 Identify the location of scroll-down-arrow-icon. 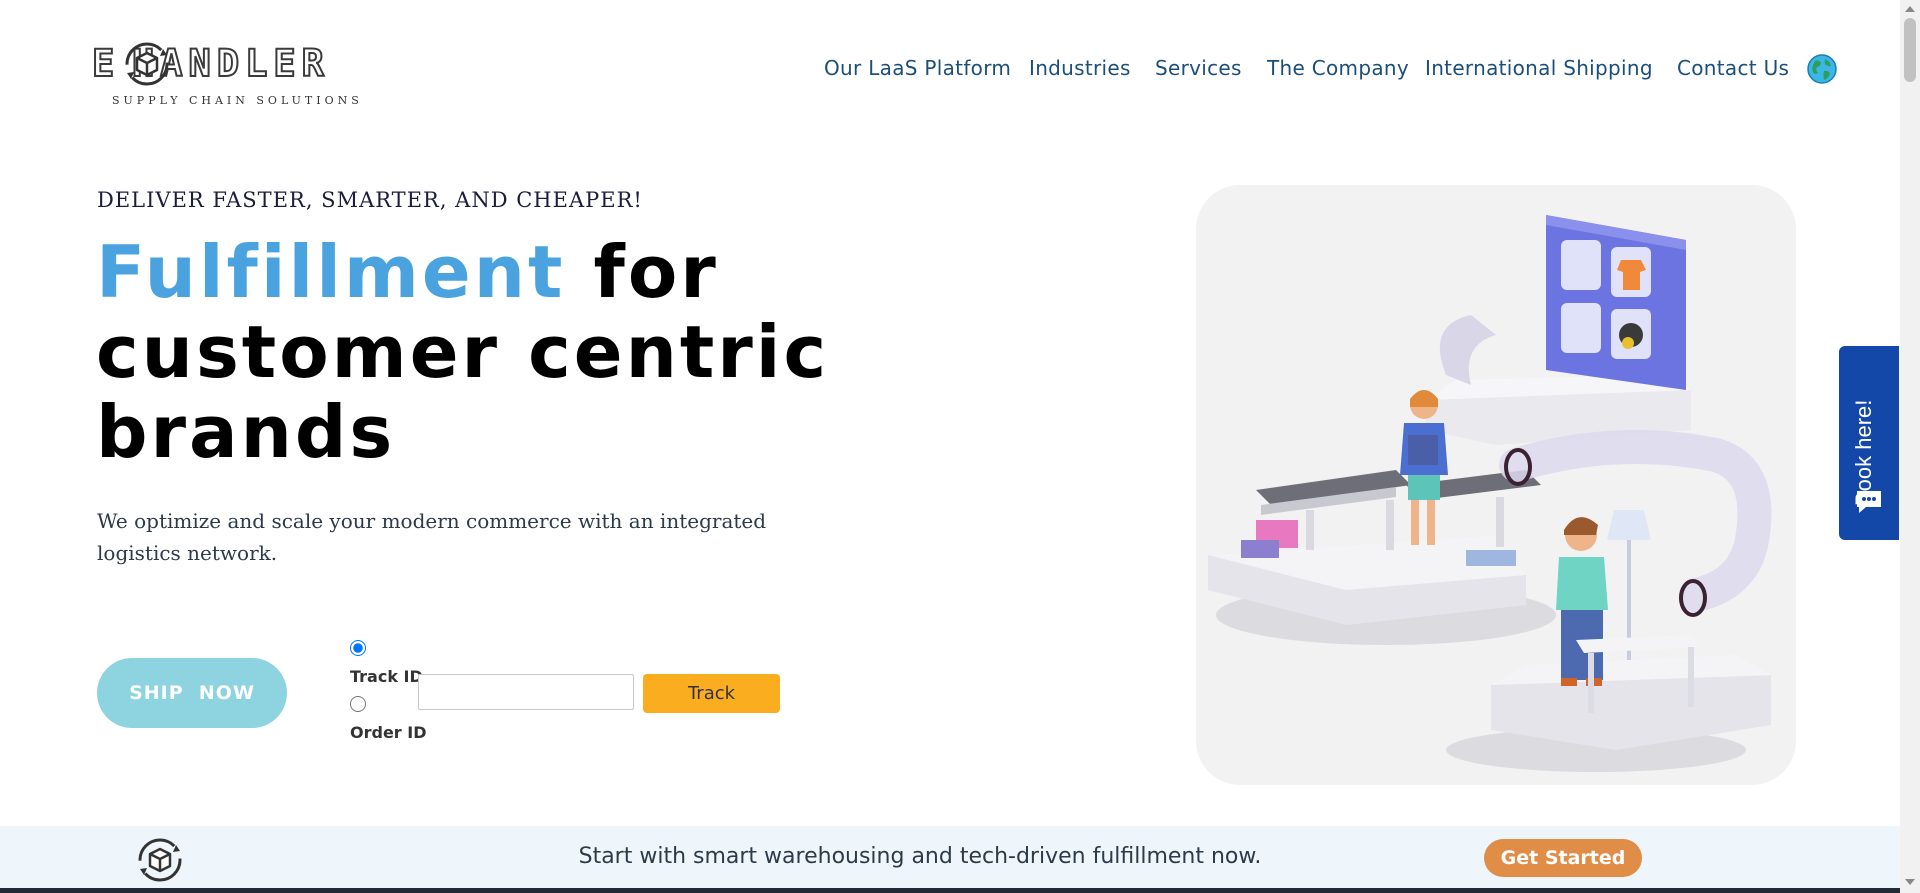
(1910, 882).